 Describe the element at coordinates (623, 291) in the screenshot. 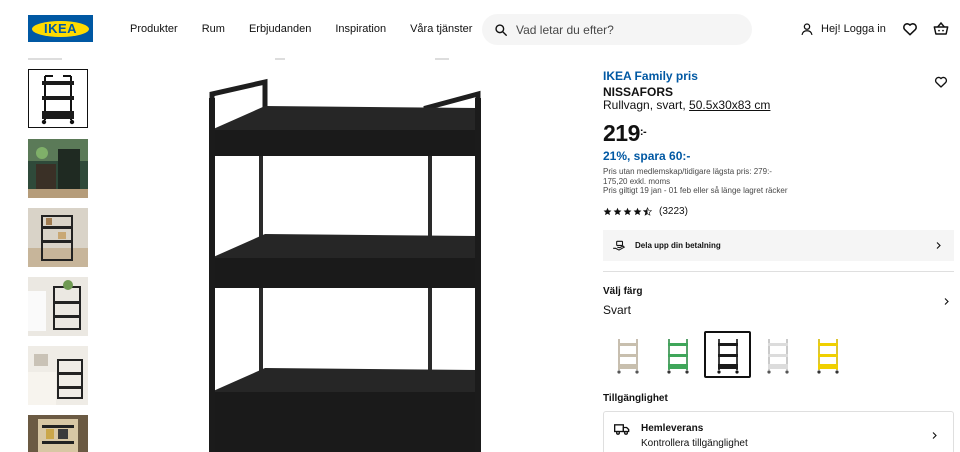

I see `color-label: Välj färg` at that location.